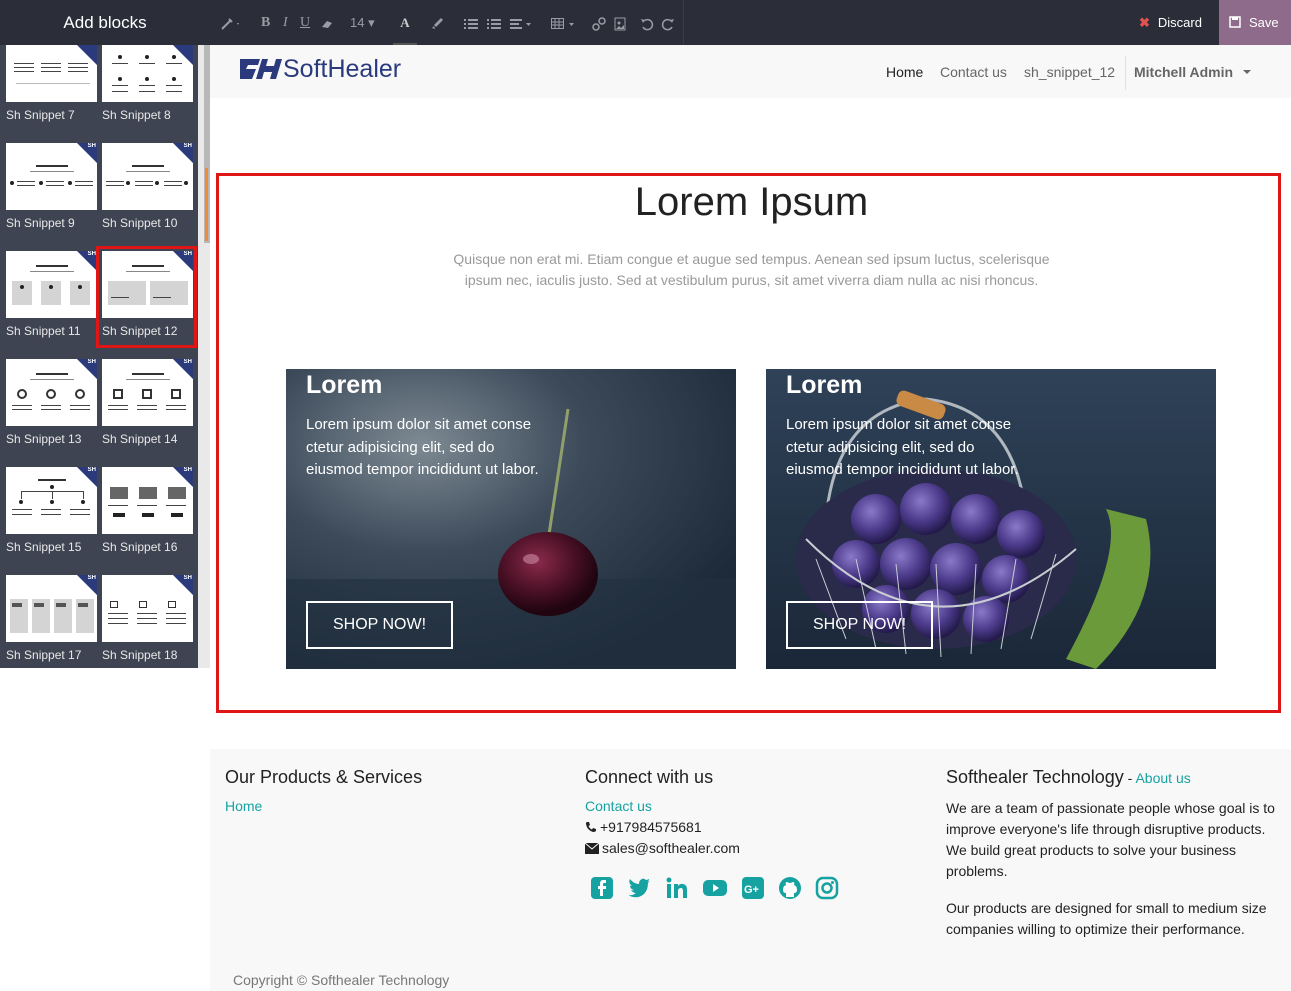  What do you see at coordinates (753, 888) in the screenshot?
I see `google-plus-icon: G+` at bounding box center [753, 888].